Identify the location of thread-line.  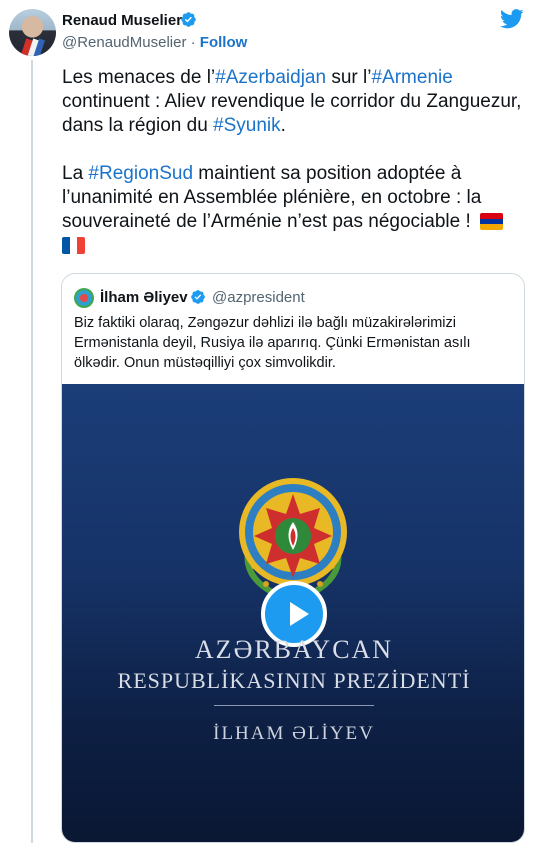
(32, 451).